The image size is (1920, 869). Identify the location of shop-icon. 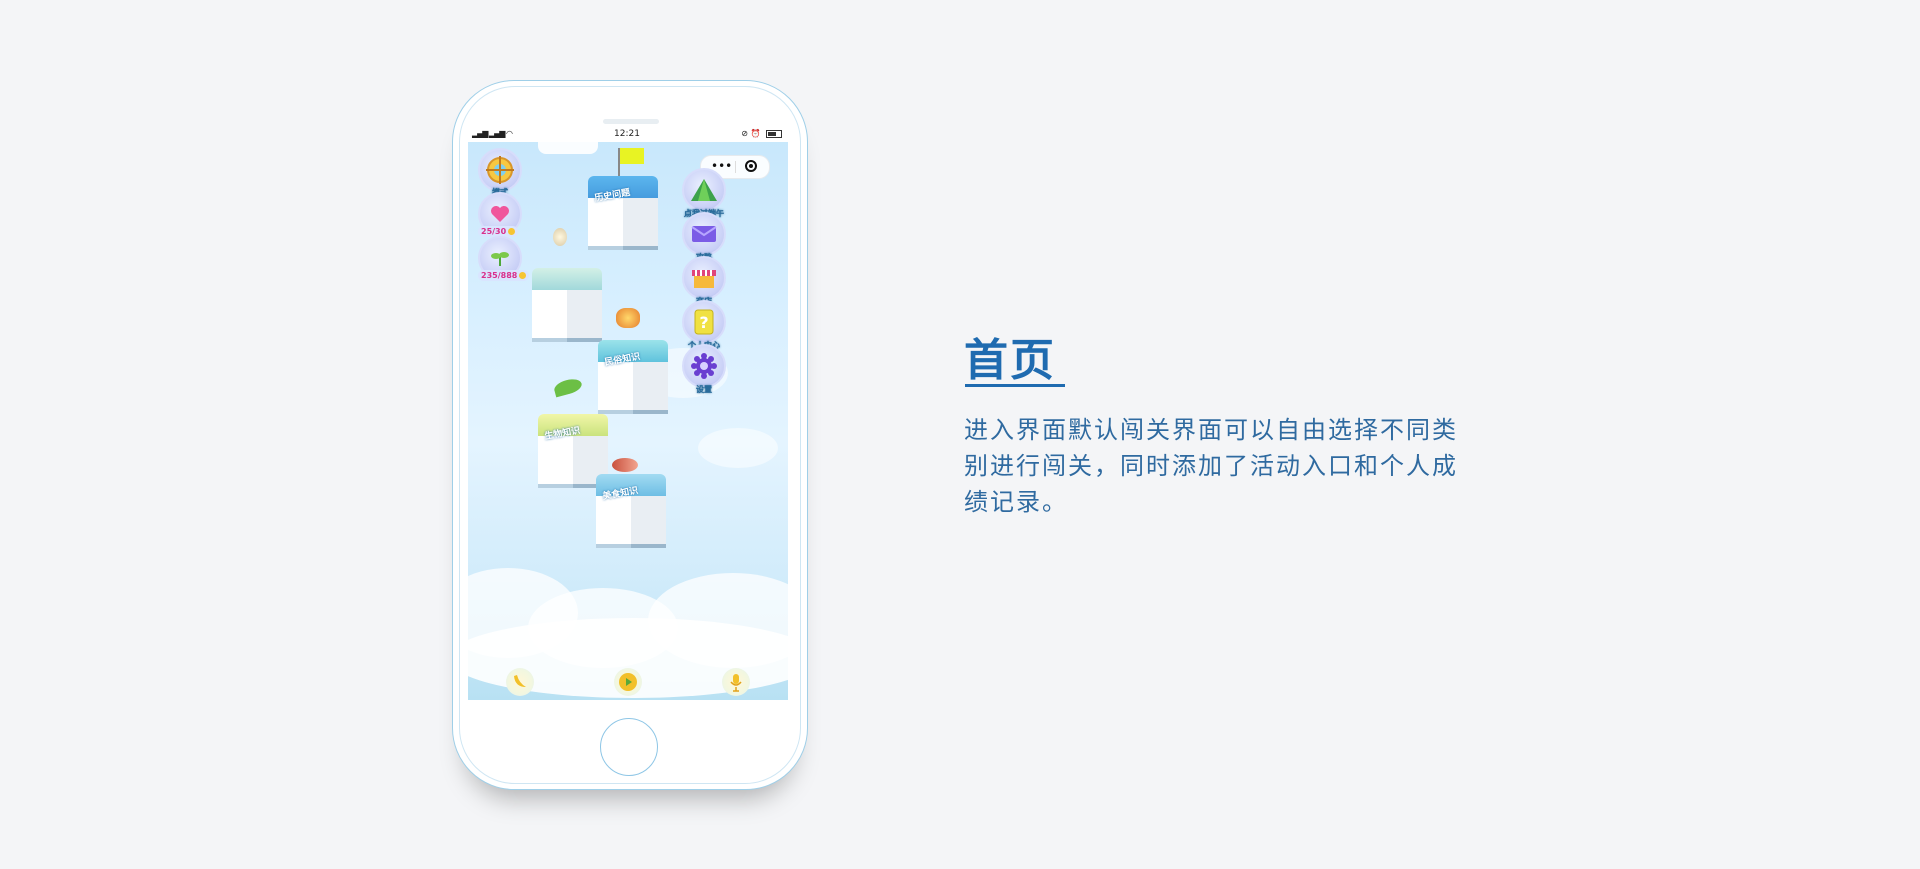
(704, 279).